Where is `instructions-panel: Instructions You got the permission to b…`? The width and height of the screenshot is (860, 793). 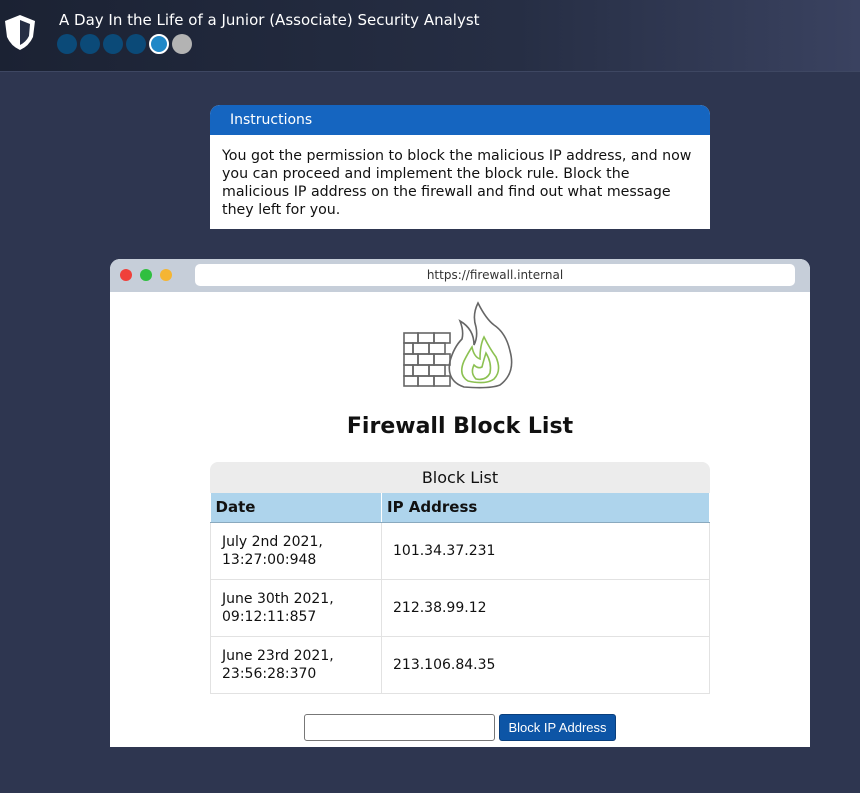
instructions-panel: Instructions You got the permission to b… is located at coordinates (460, 167).